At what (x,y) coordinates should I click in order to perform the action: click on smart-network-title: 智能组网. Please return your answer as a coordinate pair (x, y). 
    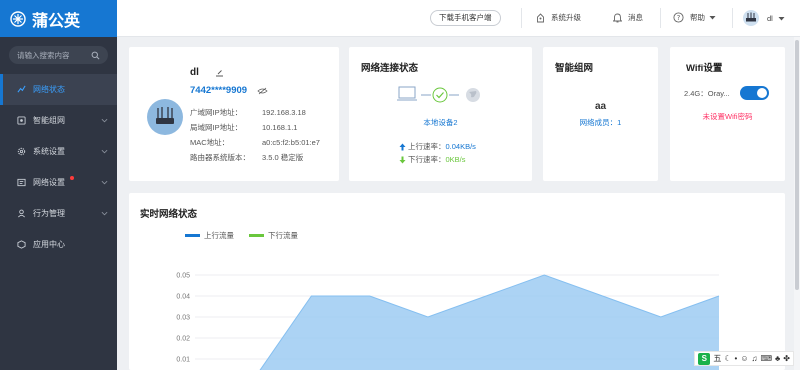
    Looking at the image, I should click on (574, 68).